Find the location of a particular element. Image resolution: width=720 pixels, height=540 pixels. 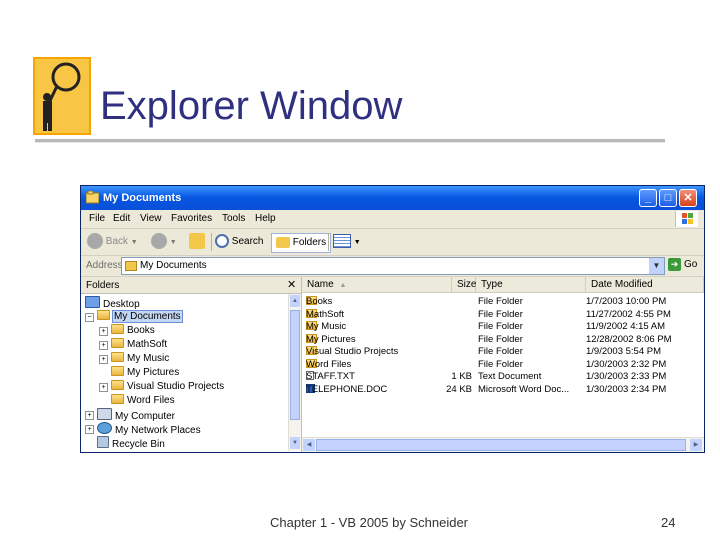

slide-title: Explorer Window is located at coordinates (251, 106).